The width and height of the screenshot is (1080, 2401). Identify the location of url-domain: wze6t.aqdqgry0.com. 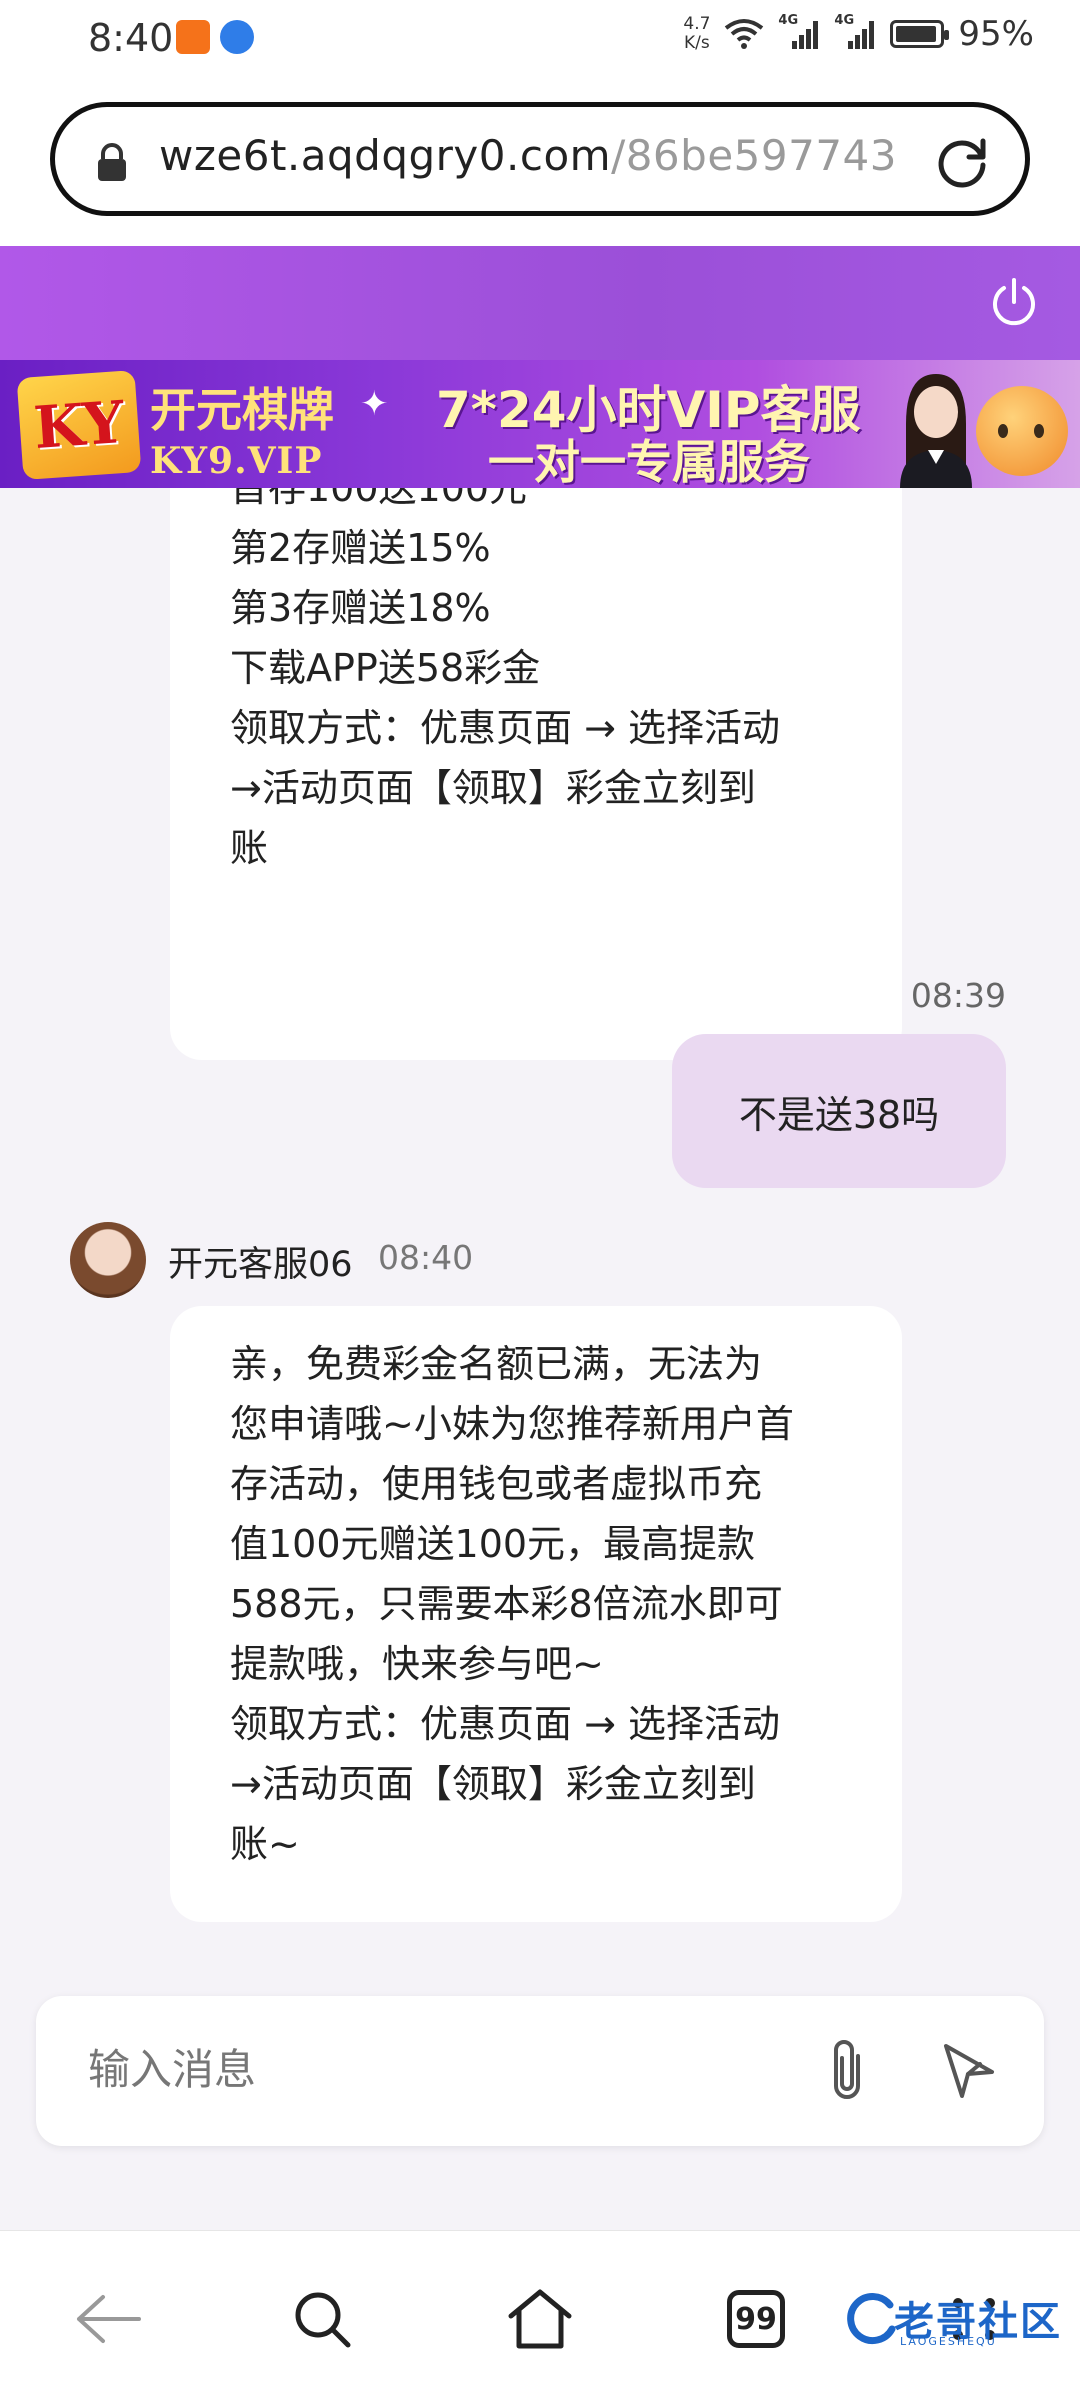
(385, 155).